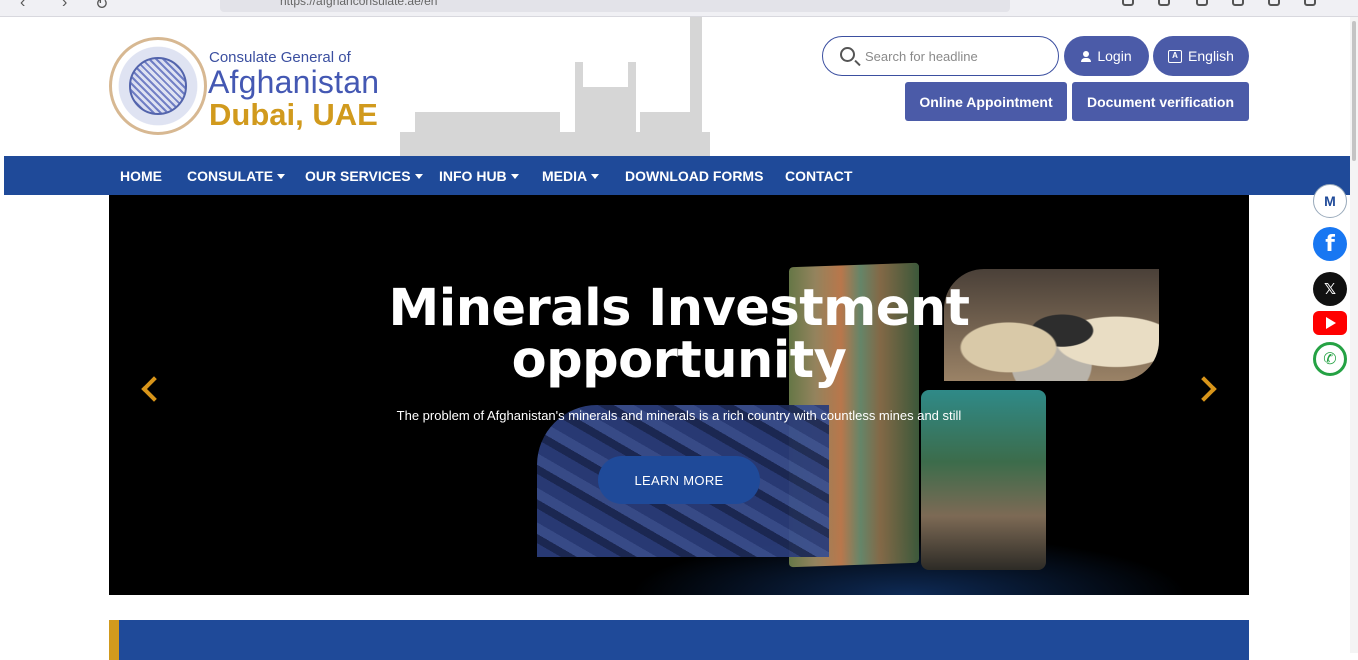 The image size is (1358, 660). I want to click on skyline-illustration, so click(555, 86).